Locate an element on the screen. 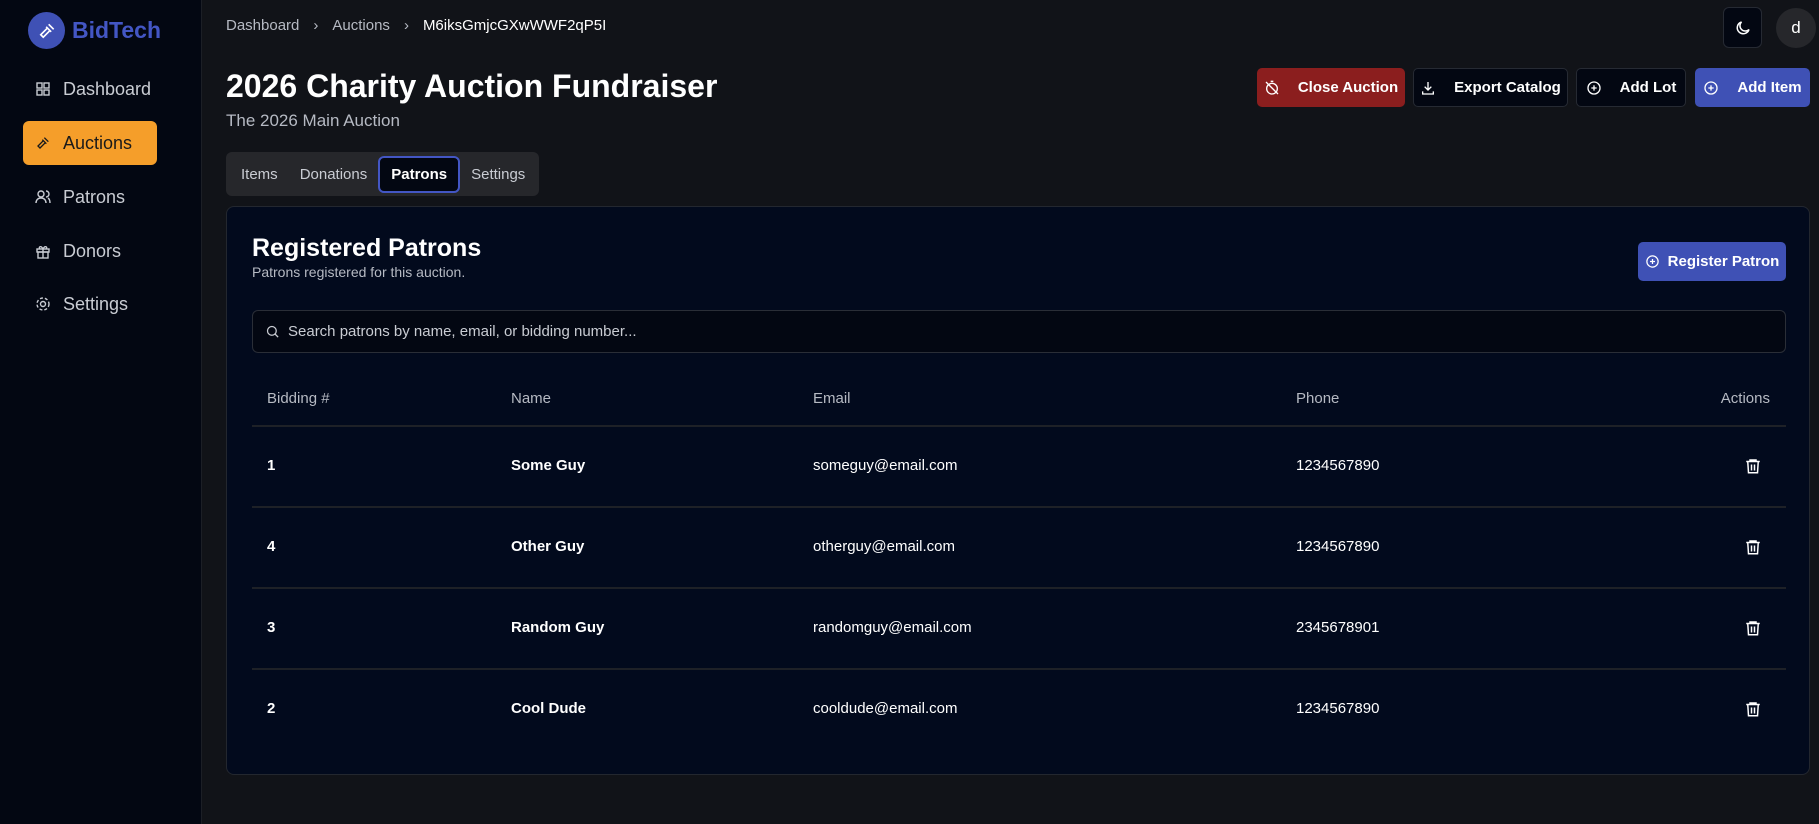  add-lot-button: Add Lot is located at coordinates (1631, 87).